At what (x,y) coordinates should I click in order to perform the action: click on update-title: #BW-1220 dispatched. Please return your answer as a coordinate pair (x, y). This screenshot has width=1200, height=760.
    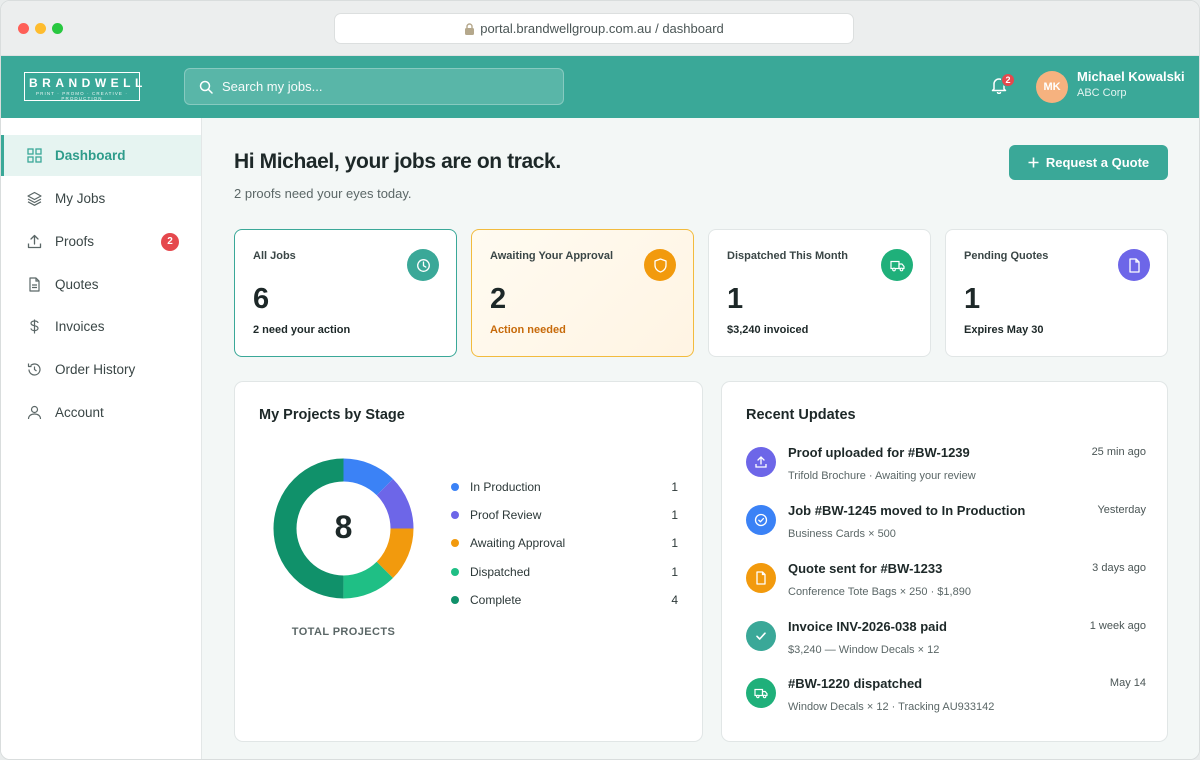
    Looking at the image, I should click on (855, 683).